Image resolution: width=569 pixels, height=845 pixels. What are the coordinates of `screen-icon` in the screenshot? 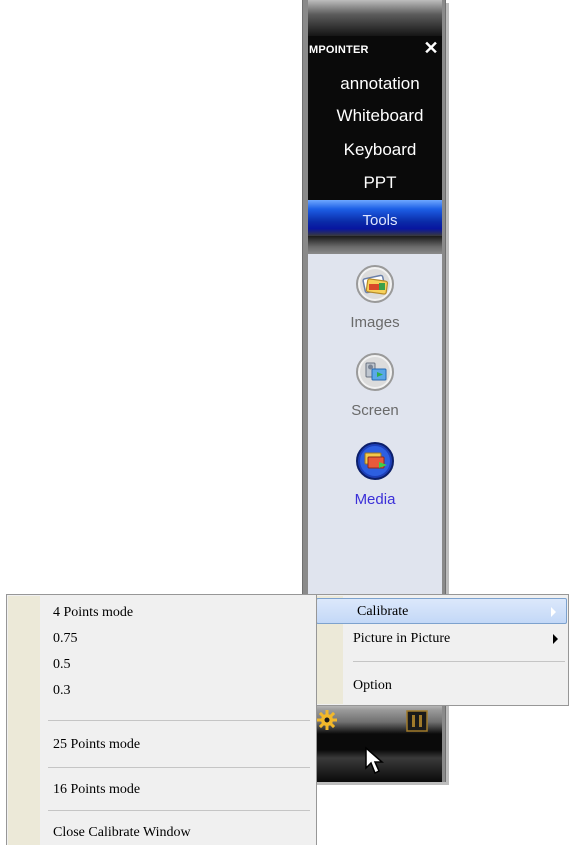 It's located at (375, 372).